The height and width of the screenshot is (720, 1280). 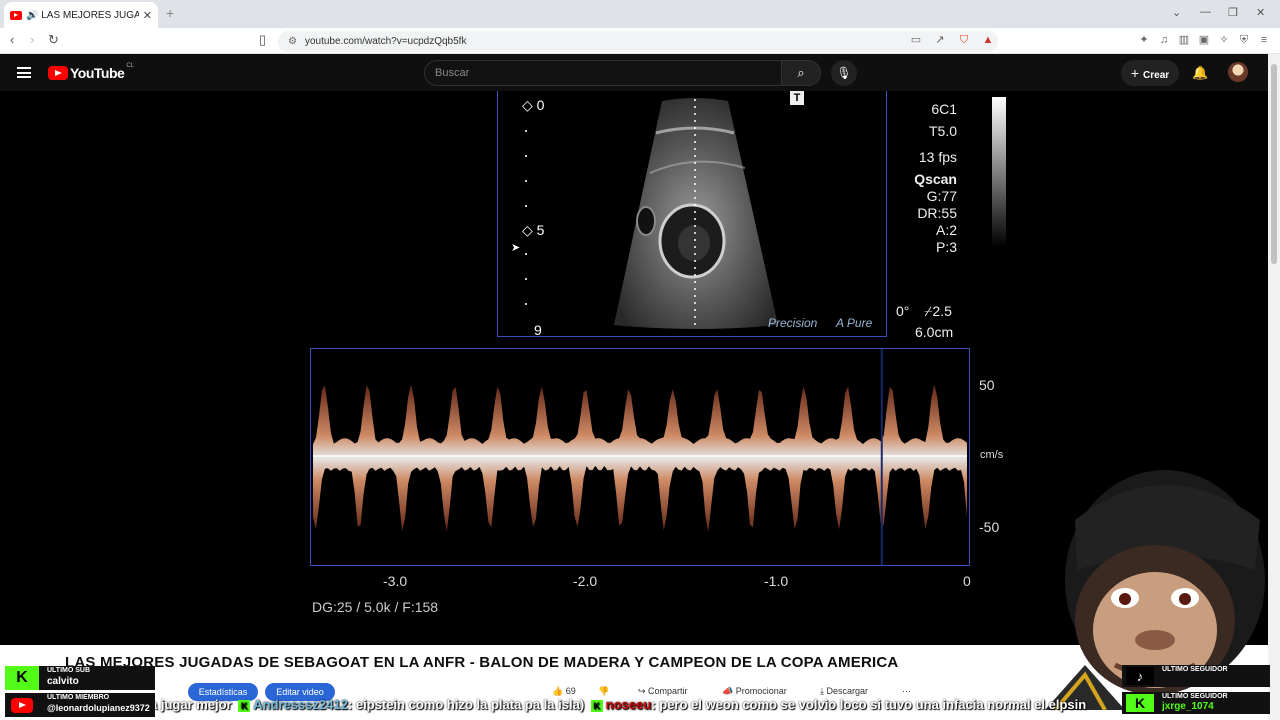 I want to click on promote-label: Promocionar, so click(x=761, y=691).